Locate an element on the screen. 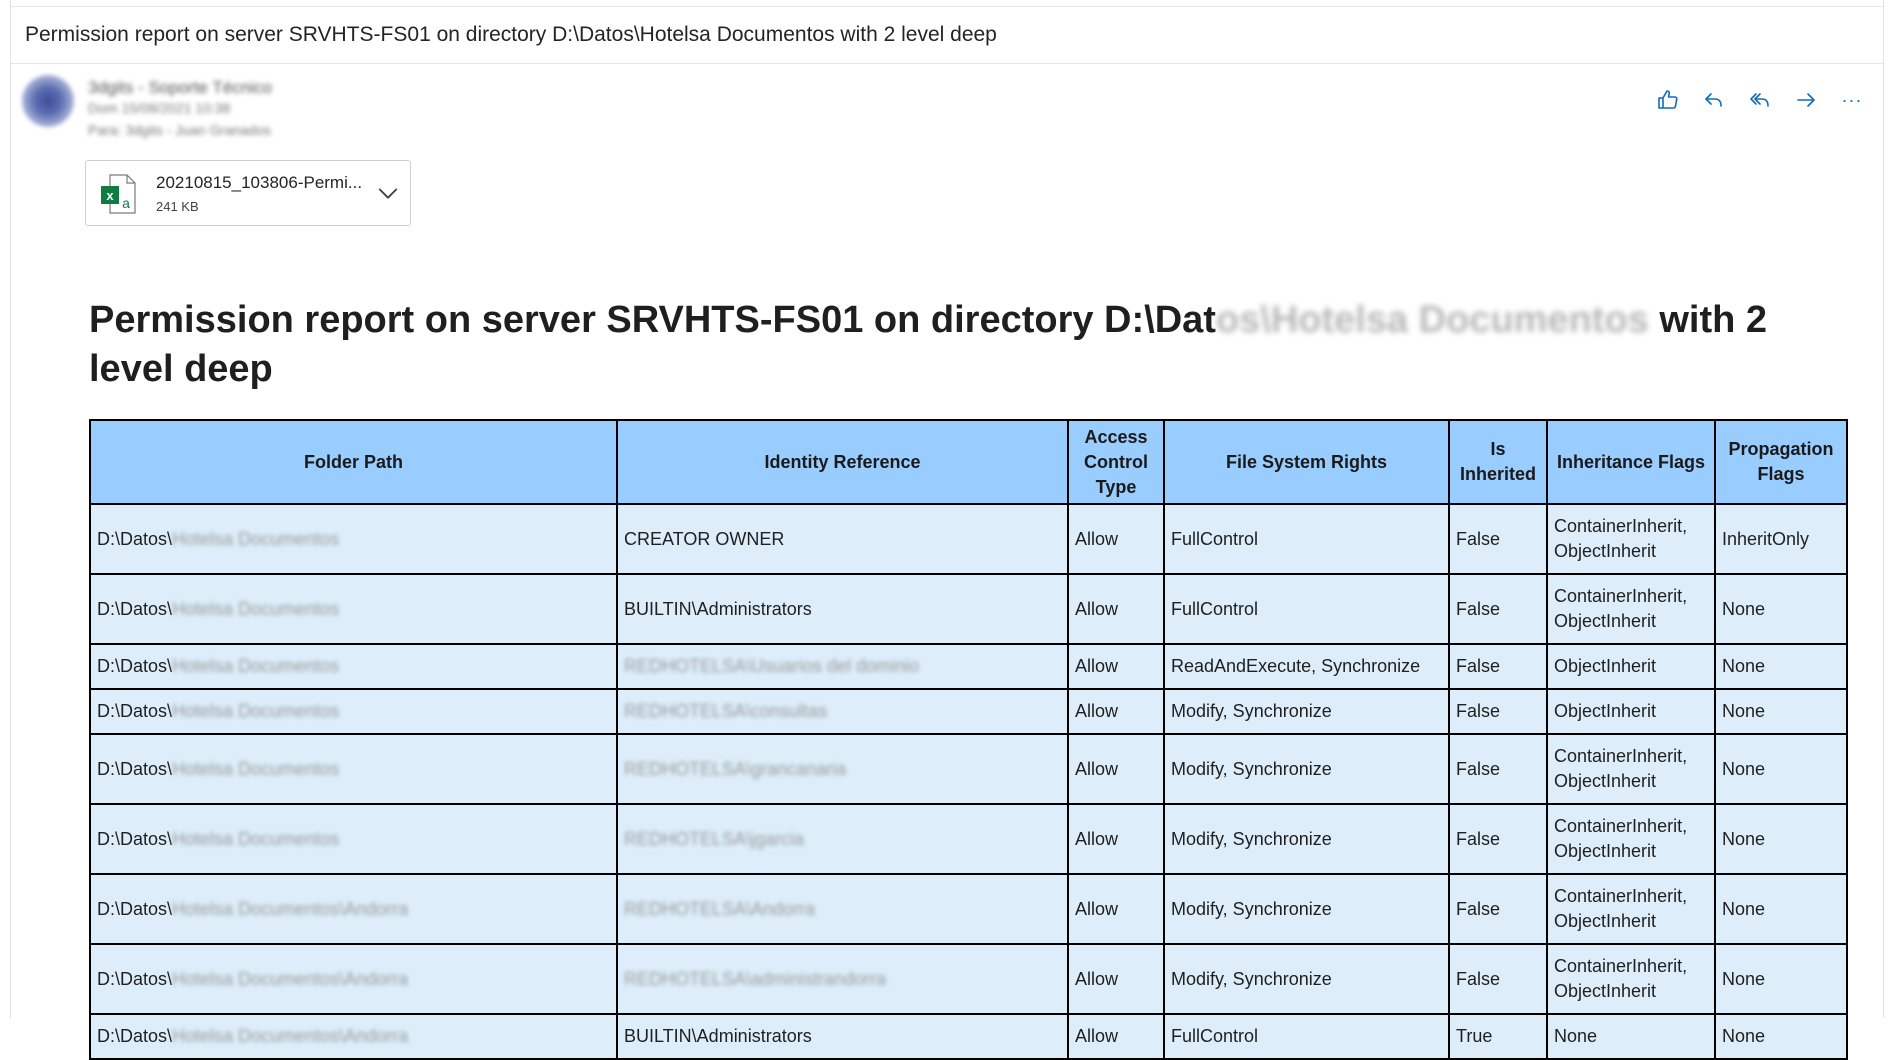  more-icon: ··· is located at coordinates (1852, 99).